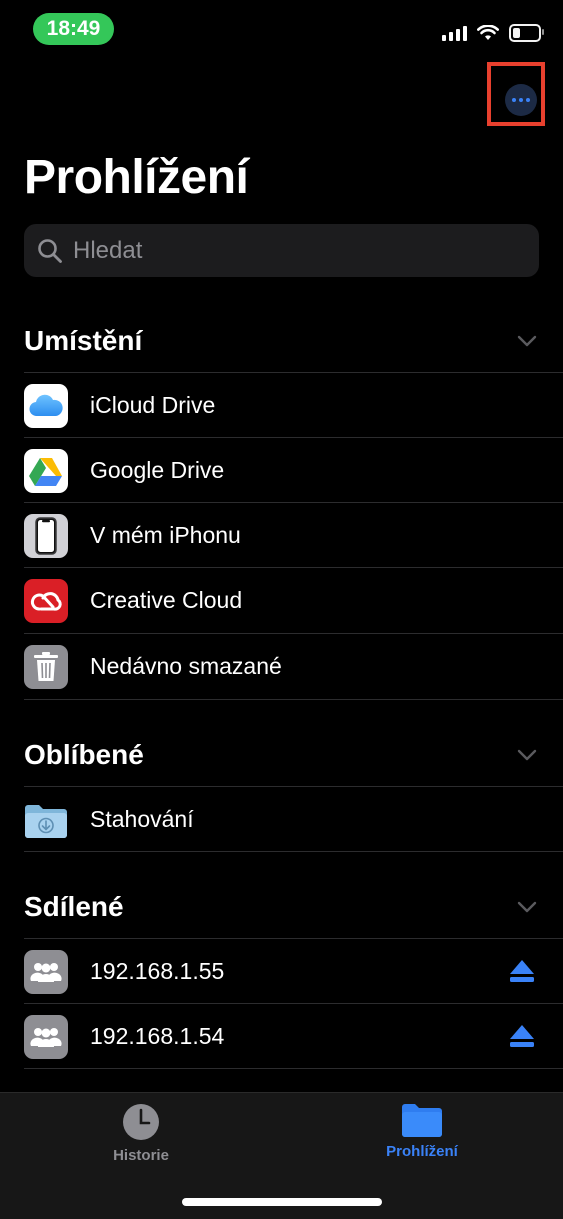  Describe the element at coordinates (46, 470) in the screenshot. I see `google-drive-icon` at that location.